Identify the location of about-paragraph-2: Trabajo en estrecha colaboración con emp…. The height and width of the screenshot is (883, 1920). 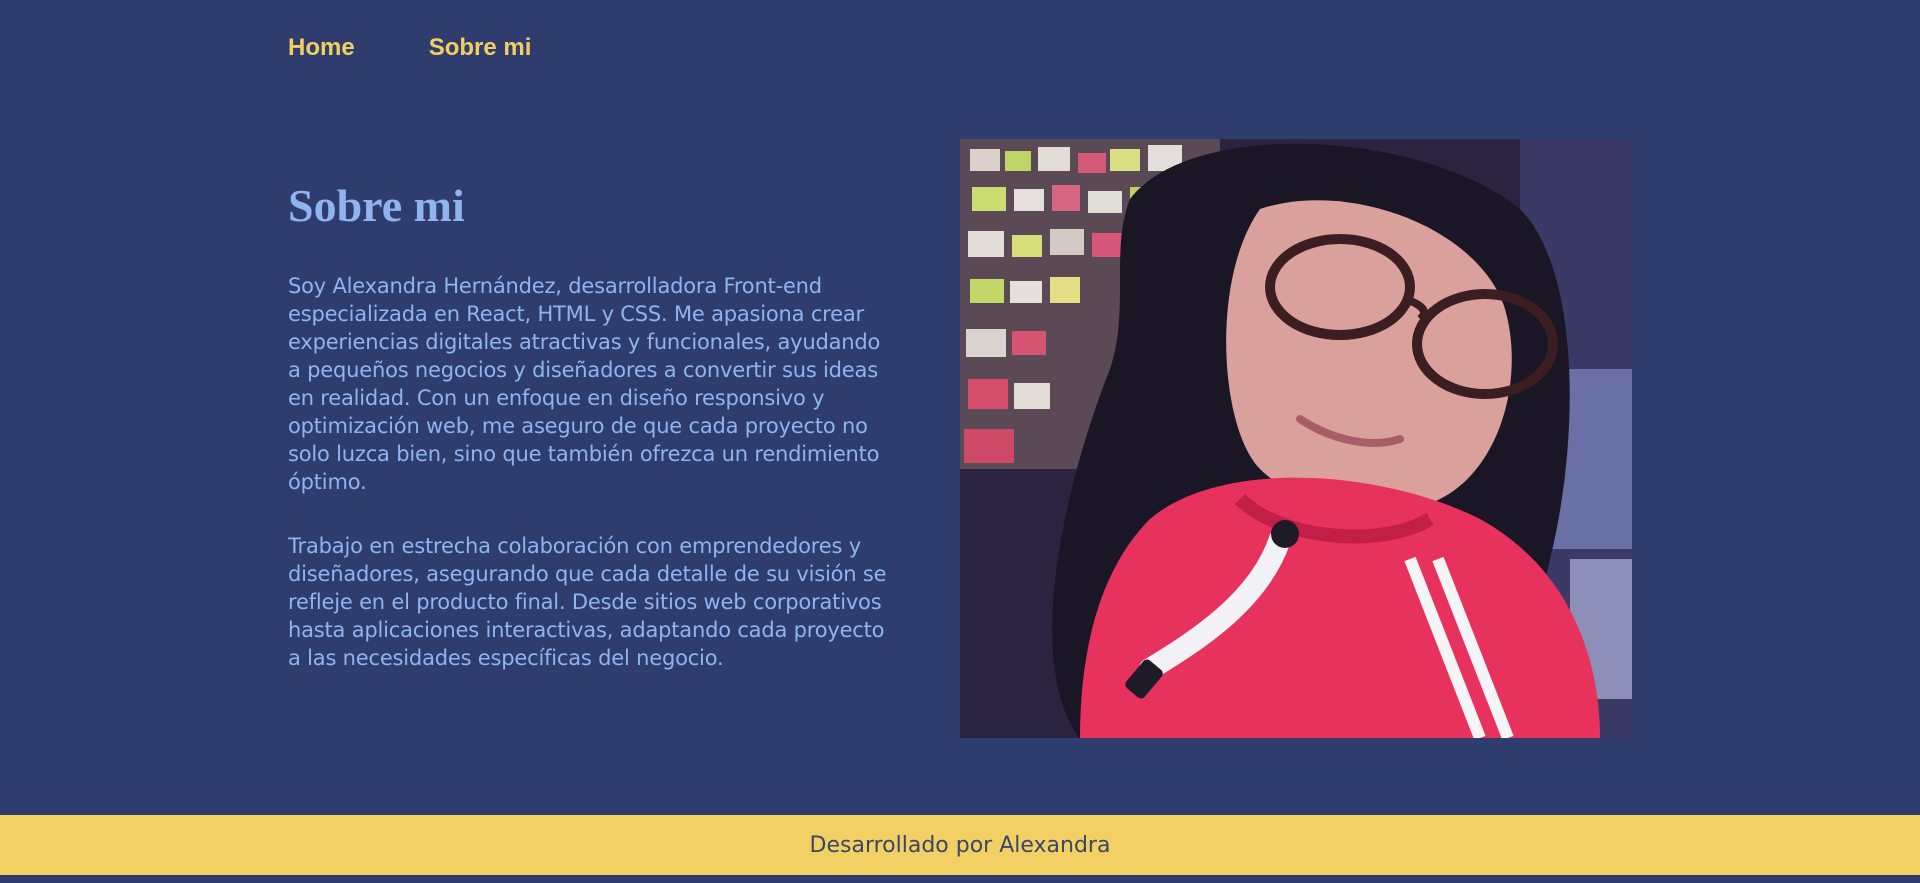
(587, 602).